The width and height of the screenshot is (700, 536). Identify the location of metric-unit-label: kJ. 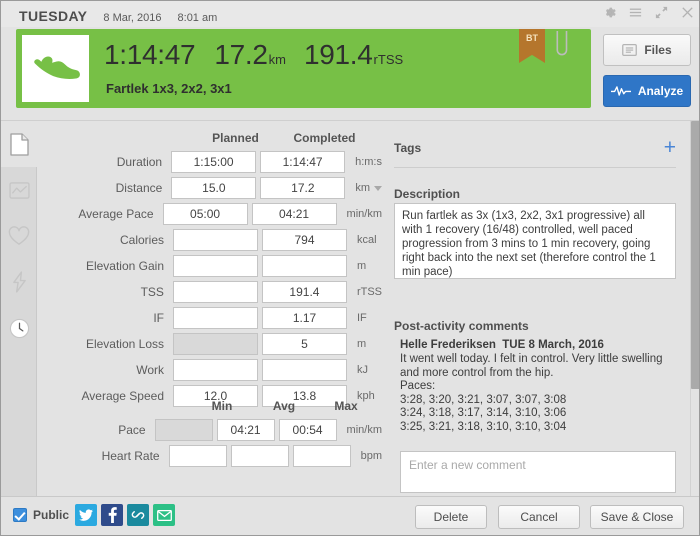
(362, 370).